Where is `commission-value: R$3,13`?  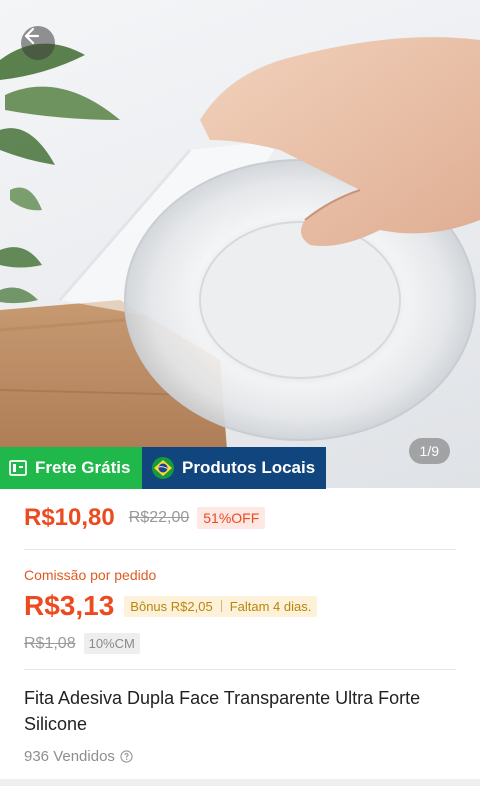 commission-value: R$3,13 is located at coordinates (69, 605).